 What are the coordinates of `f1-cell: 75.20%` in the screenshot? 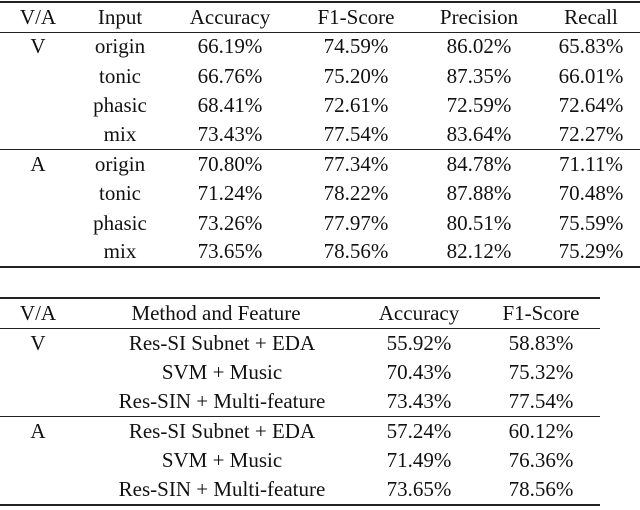 It's located at (356, 75).